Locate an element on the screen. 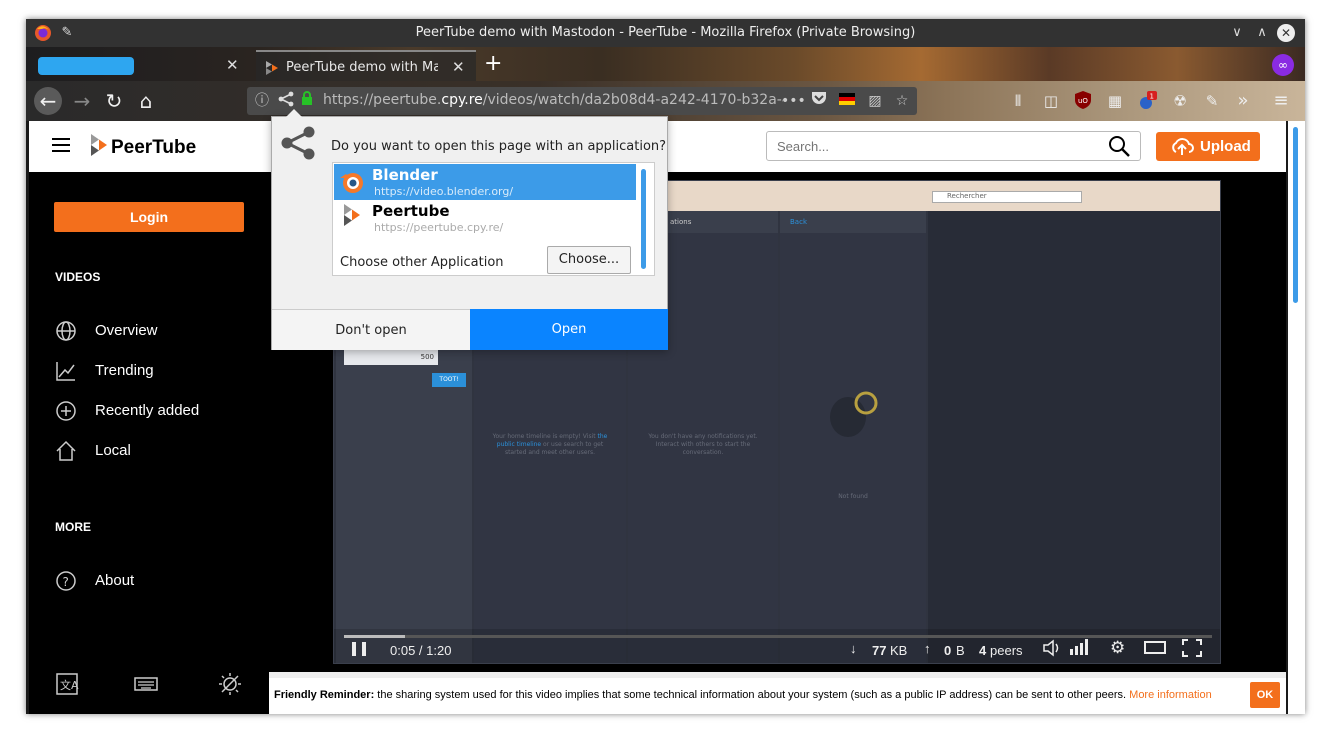 The width and height of the screenshot is (1320, 736). german-flag-icon is located at coordinates (847, 101).